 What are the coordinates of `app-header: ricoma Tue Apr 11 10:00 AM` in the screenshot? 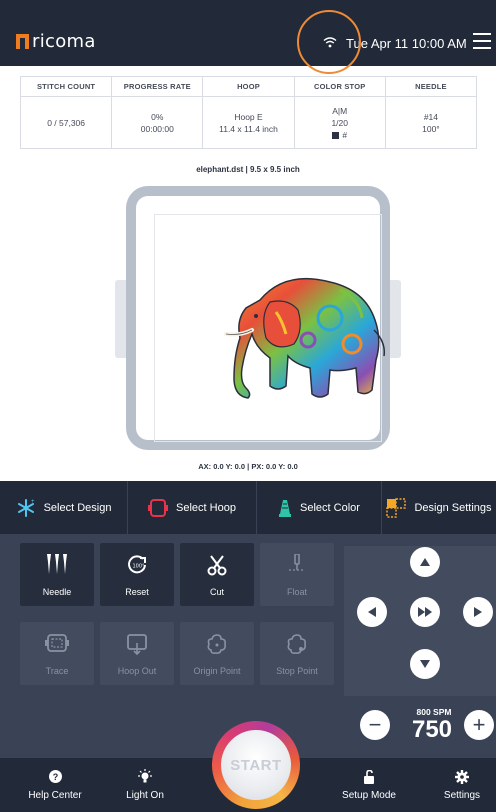 It's located at (248, 33).